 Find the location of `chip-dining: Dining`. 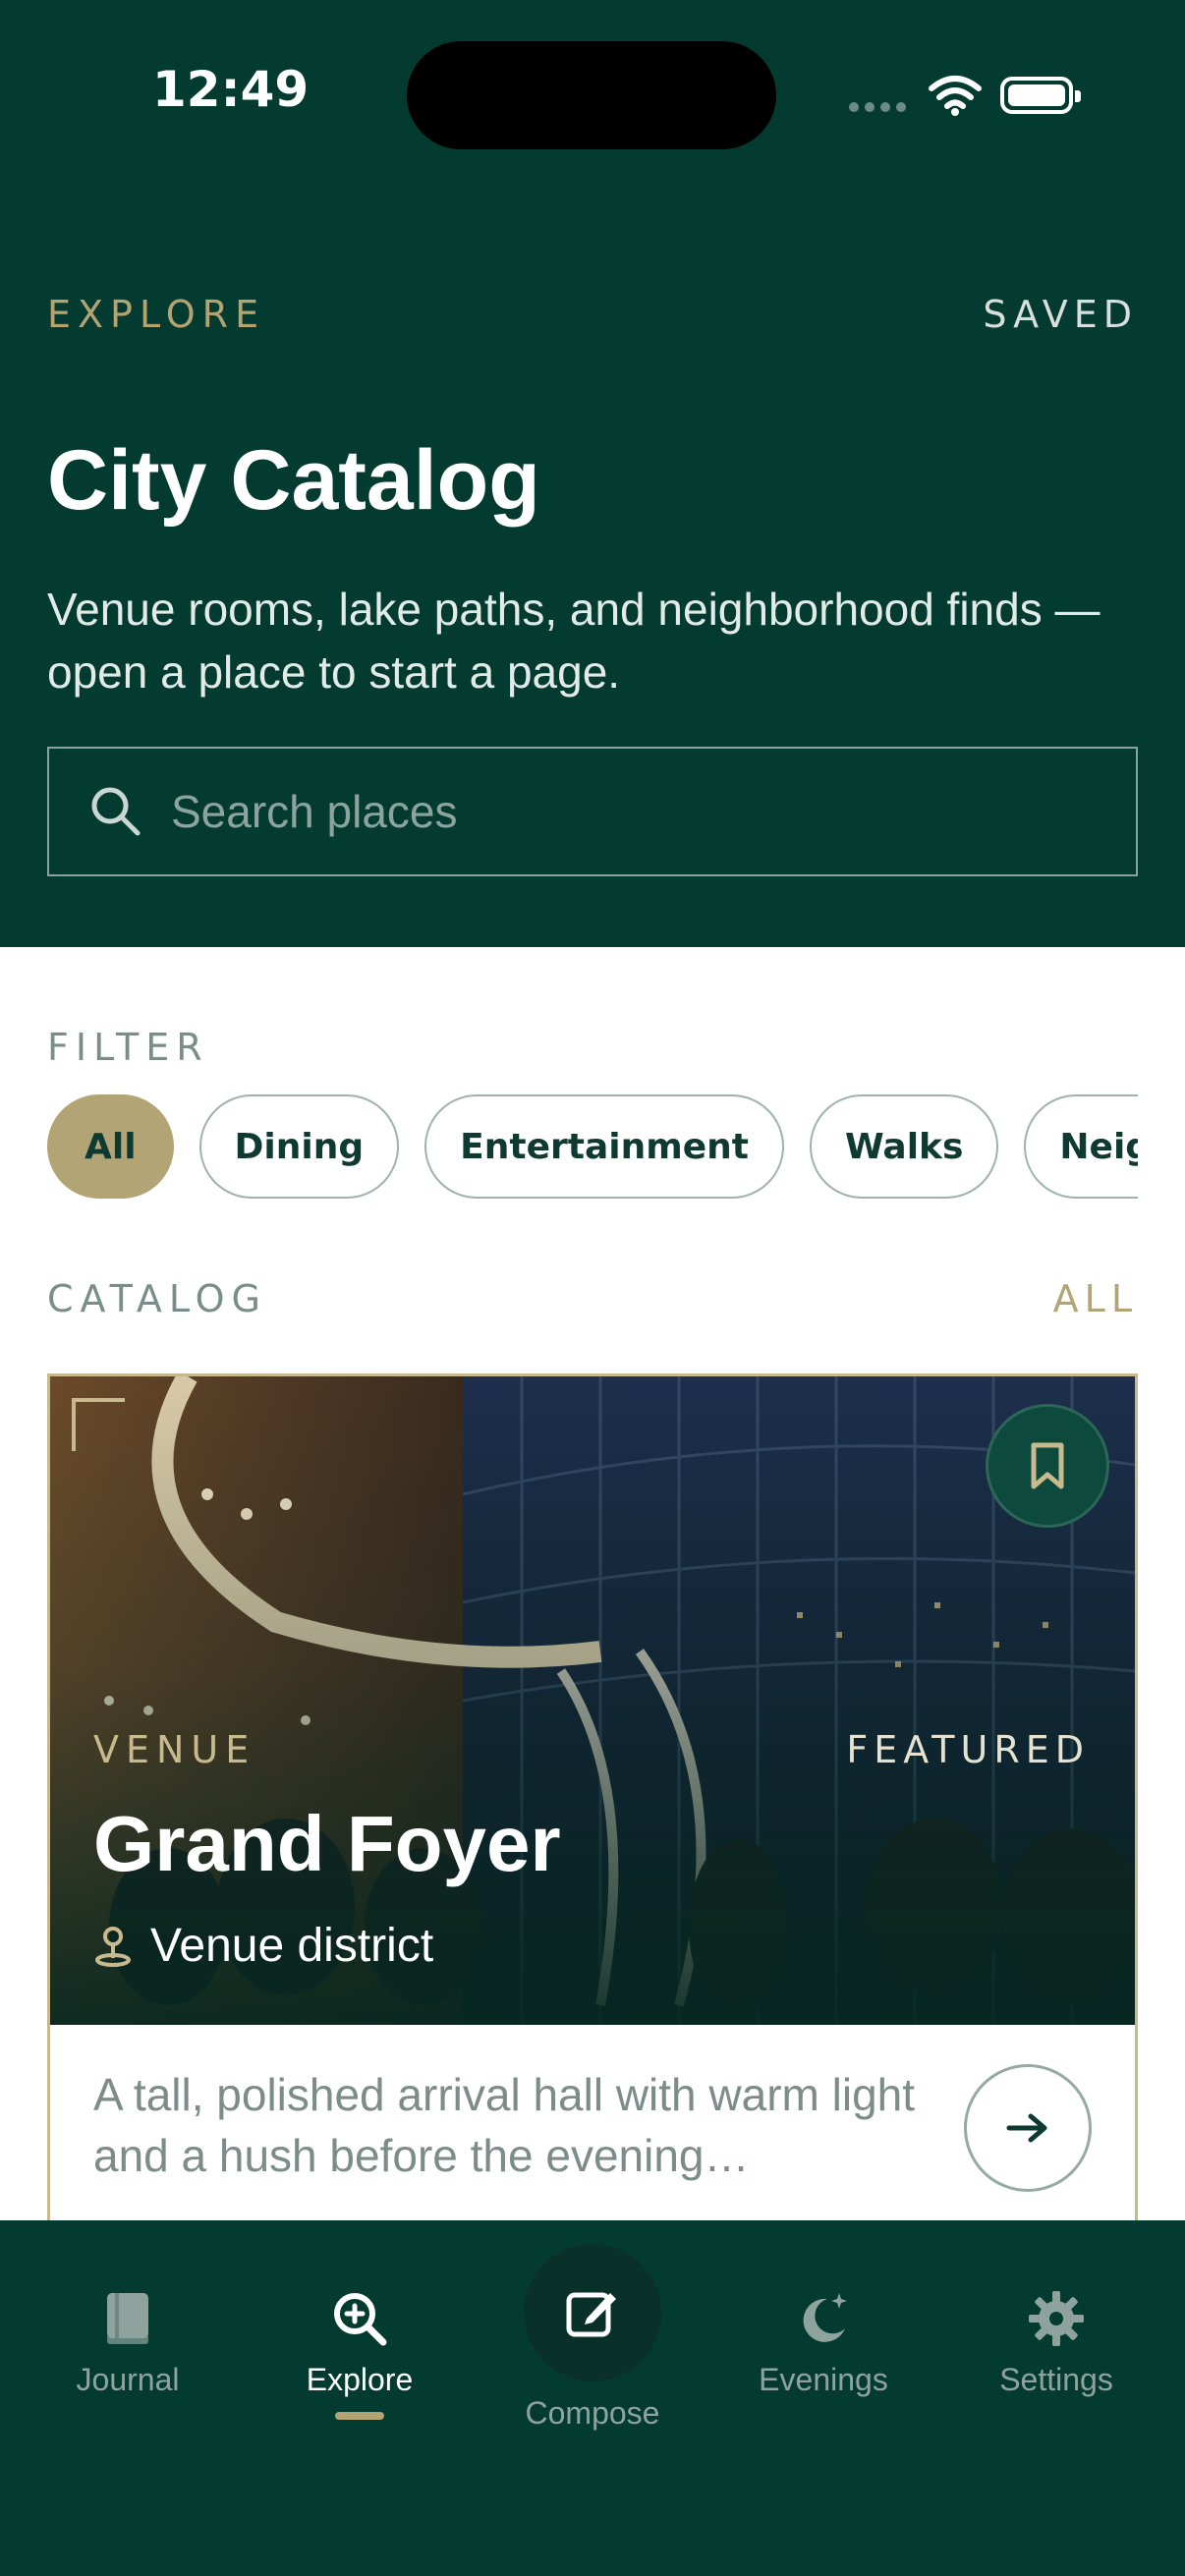

chip-dining: Dining is located at coordinates (299, 1146).